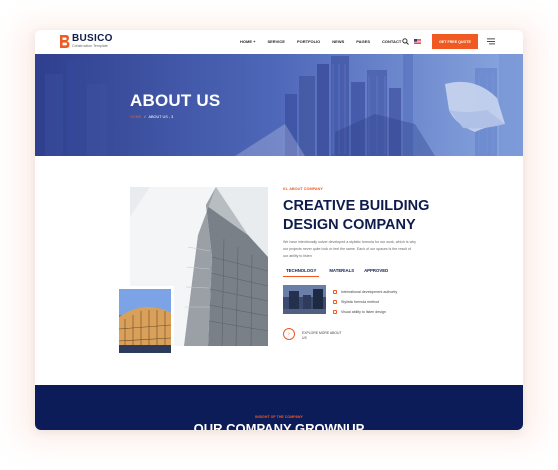 This screenshot has height=470, width=558. Describe the element at coordinates (90, 46) in the screenshot. I see `brand-tagline: Construction Template` at that location.